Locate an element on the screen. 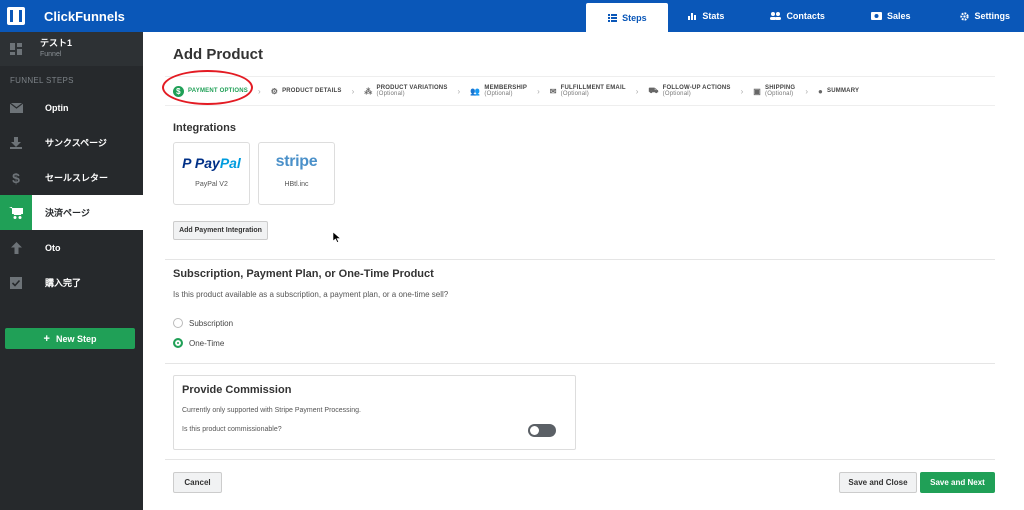 Image resolution: width=1024 pixels, height=510 pixels. funnel-type: Funnel is located at coordinates (51, 54).